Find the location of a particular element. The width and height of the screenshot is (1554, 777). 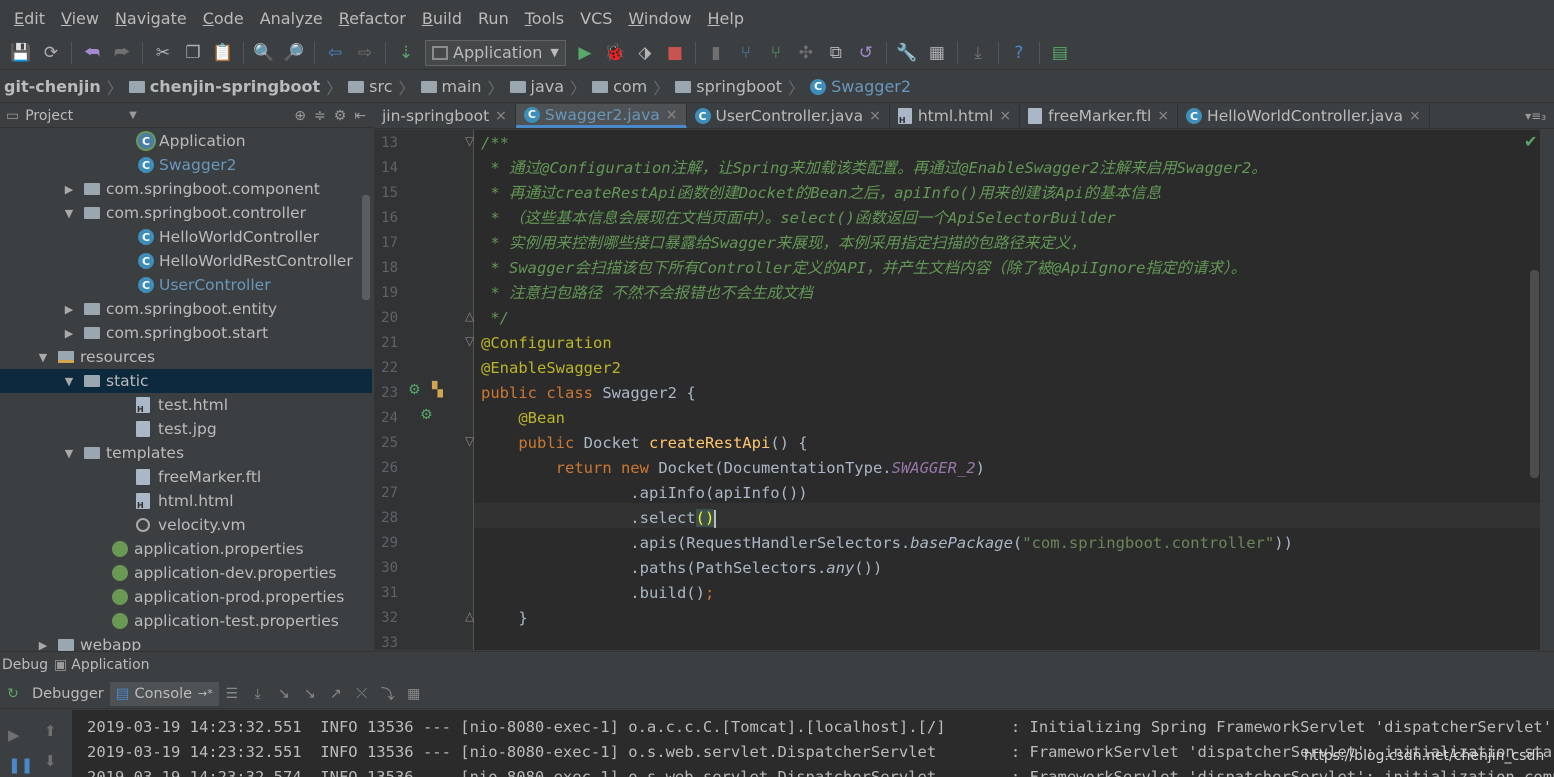

download-icon: ⤓ is located at coordinates (978, 53).